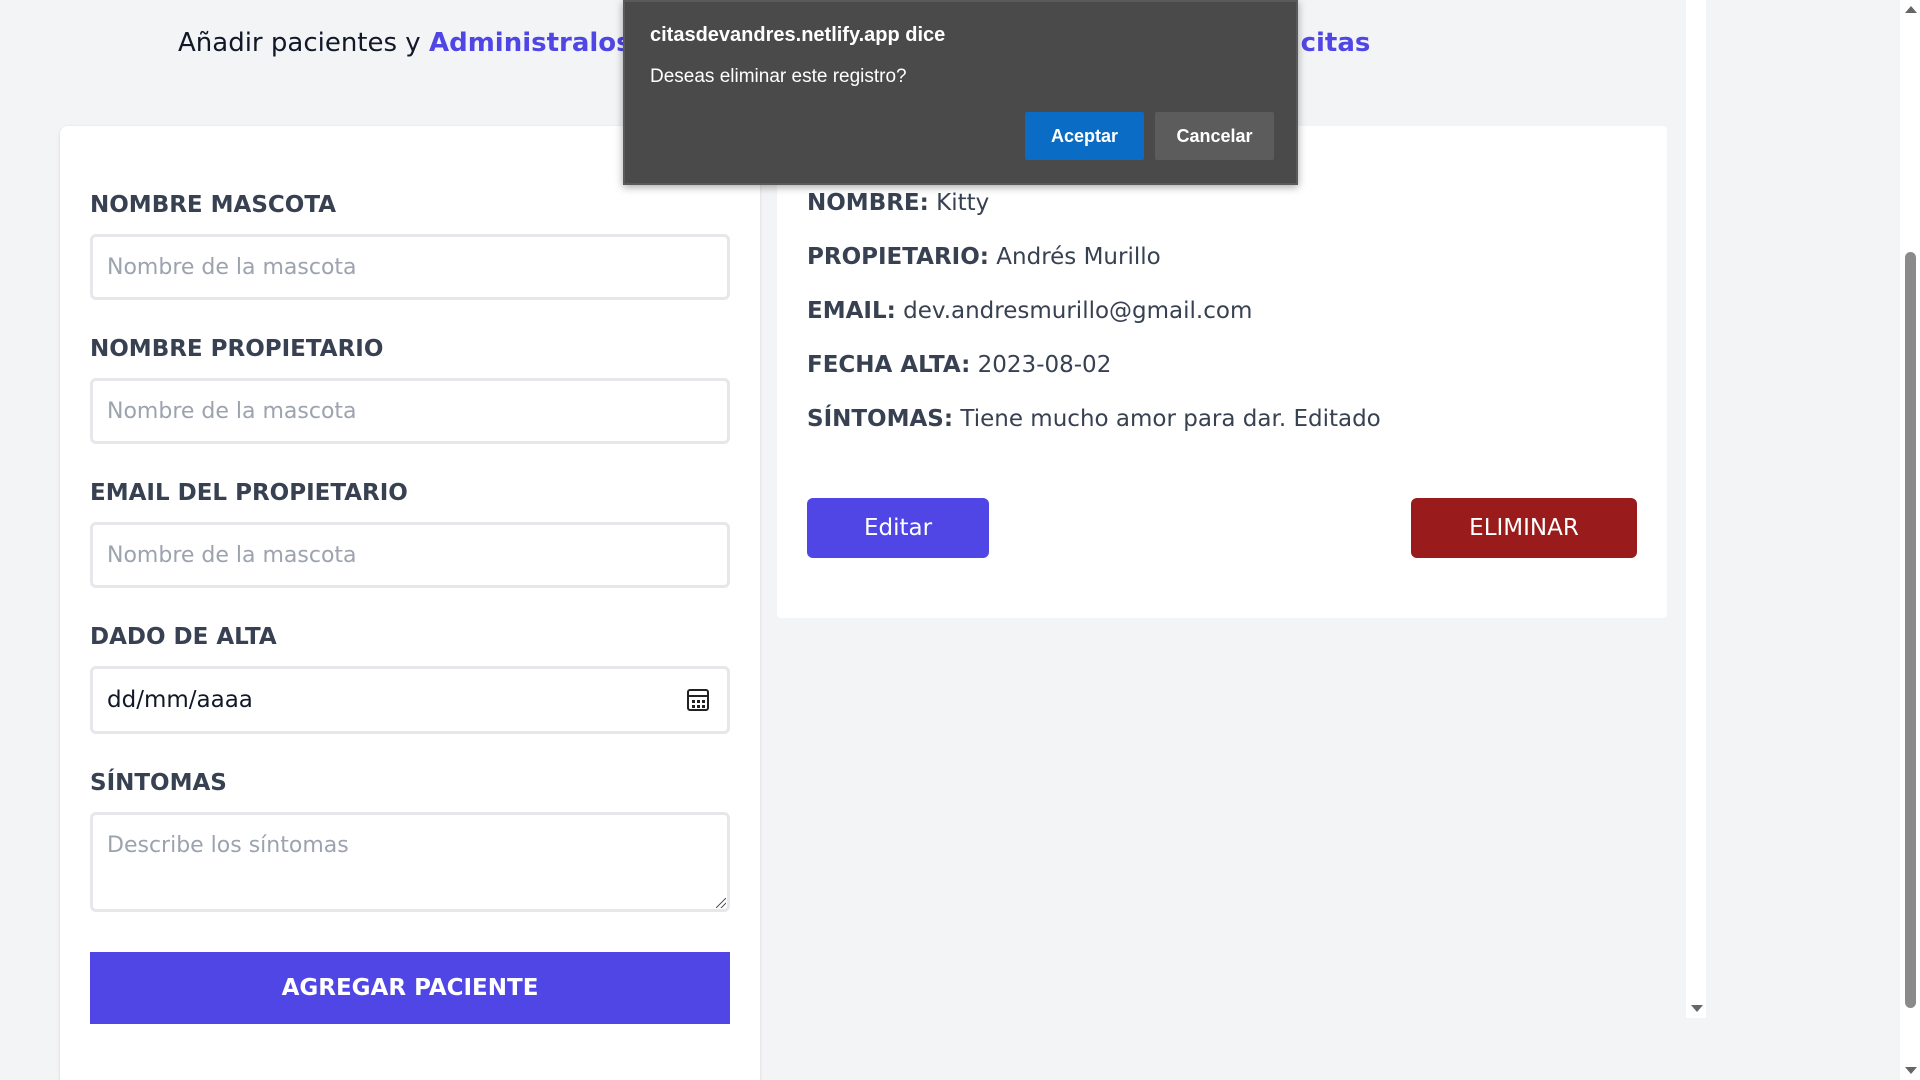  What do you see at coordinates (1911, 9) in the screenshot?
I see `chevron-up-icon` at bounding box center [1911, 9].